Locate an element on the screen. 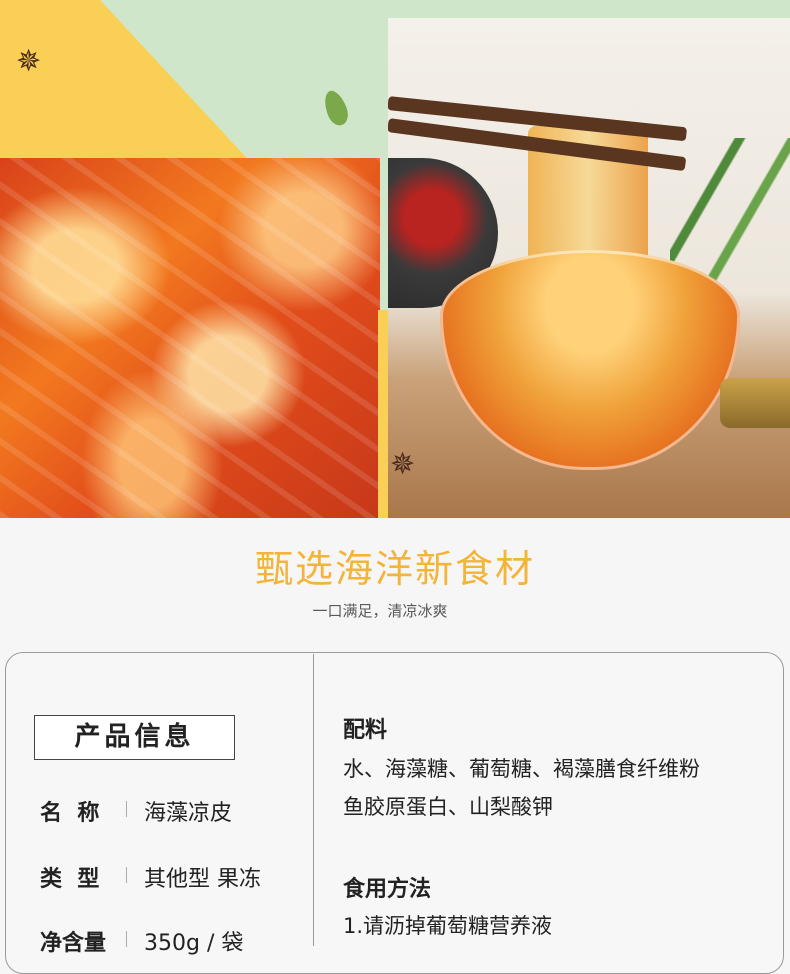  ingredients-line: 鱼胶原蛋白、山梨酸钾 is located at coordinates (448, 807).